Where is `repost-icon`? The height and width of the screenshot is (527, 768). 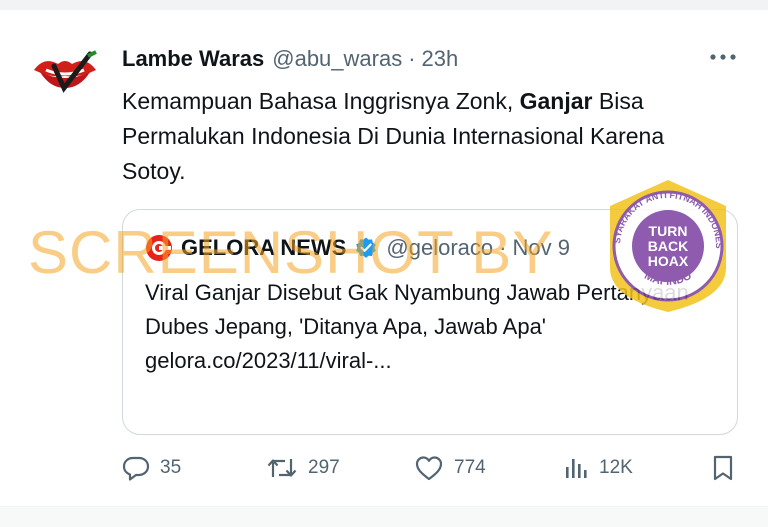
repost-icon is located at coordinates (282, 468).